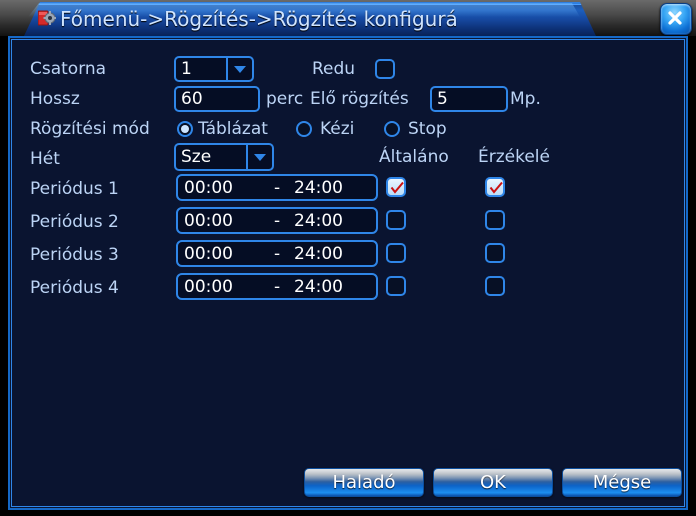  Describe the element at coordinates (208, 287) in the screenshot. I see `period-4-start: 00:00` at that location.